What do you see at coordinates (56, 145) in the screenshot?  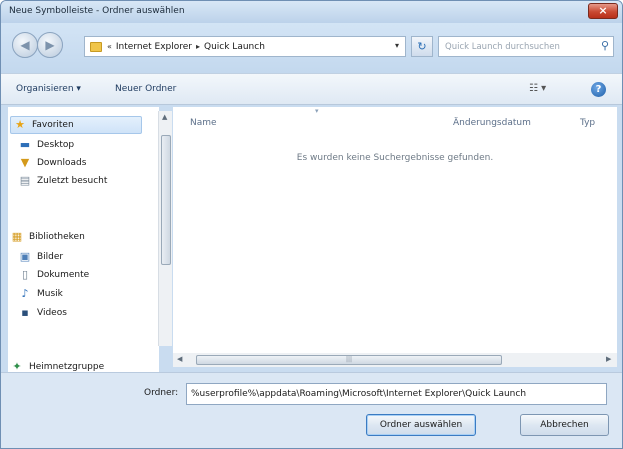 I see `sidebar-item-label: Desktop` at bounding box center [56, 145].